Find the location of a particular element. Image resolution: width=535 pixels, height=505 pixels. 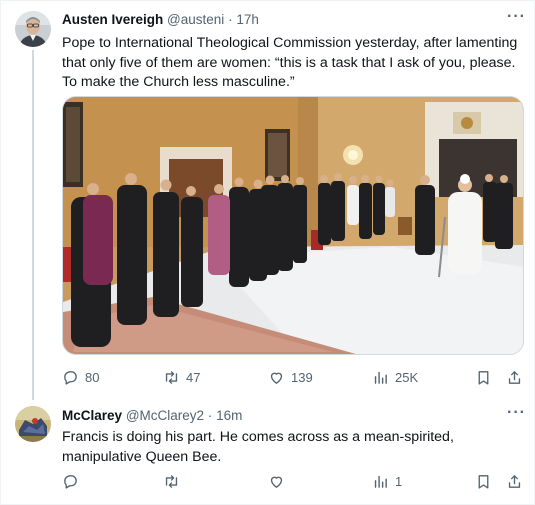

reply-button is located at coordinates (73, 481).